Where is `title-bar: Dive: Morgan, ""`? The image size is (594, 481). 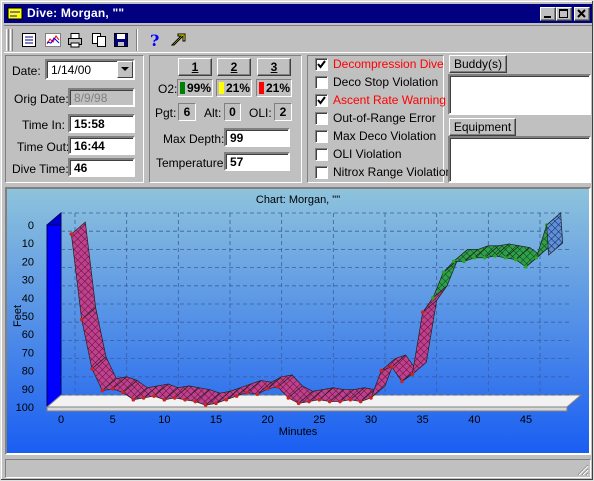
title-bar: Dive: Morgan, "" is located at coordinates (298, 13).